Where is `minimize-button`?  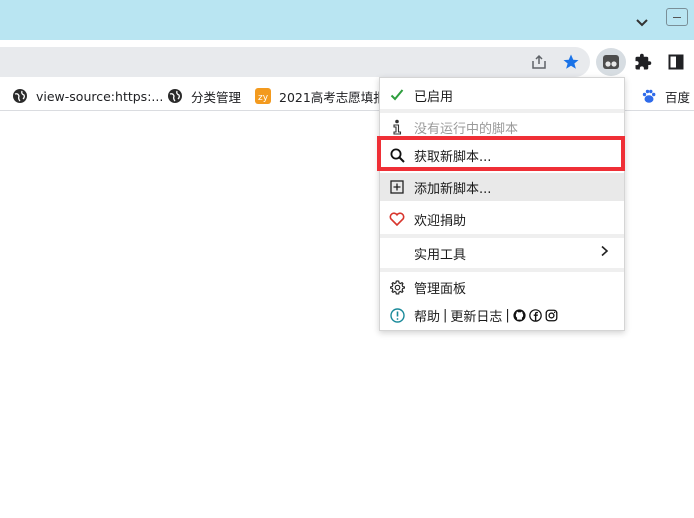 minimize-button is located at coordinates (677, 17).